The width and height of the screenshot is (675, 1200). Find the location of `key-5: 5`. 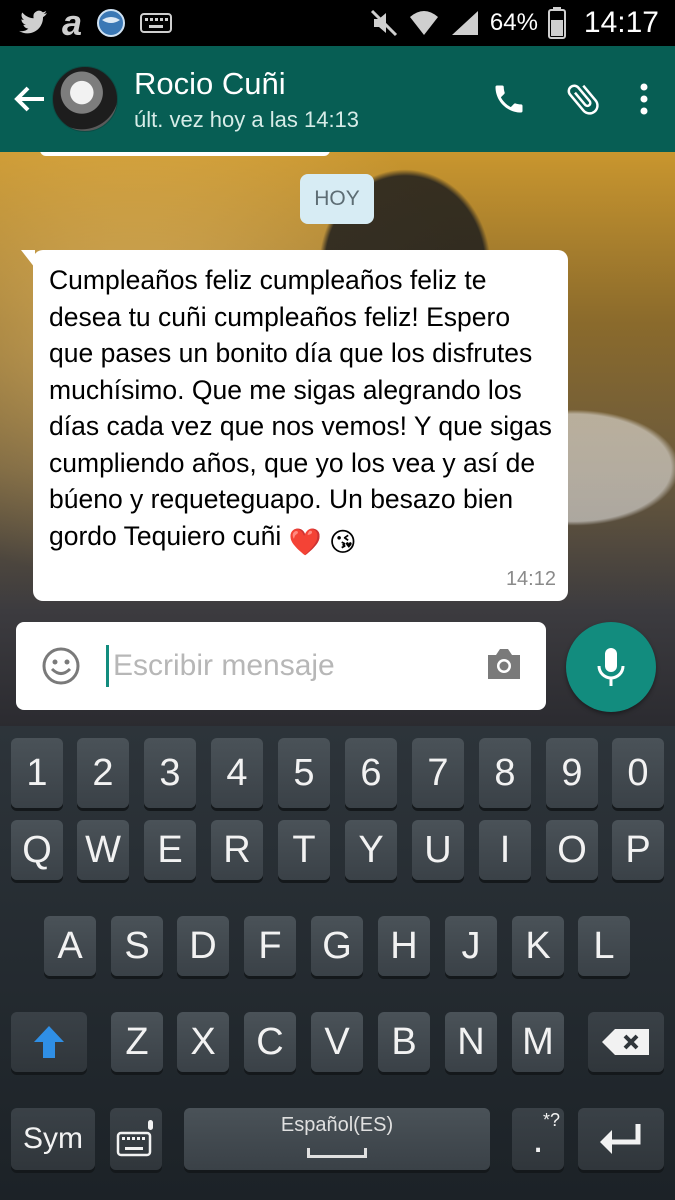

key-5: 5 is located at coordinates (304, 773).